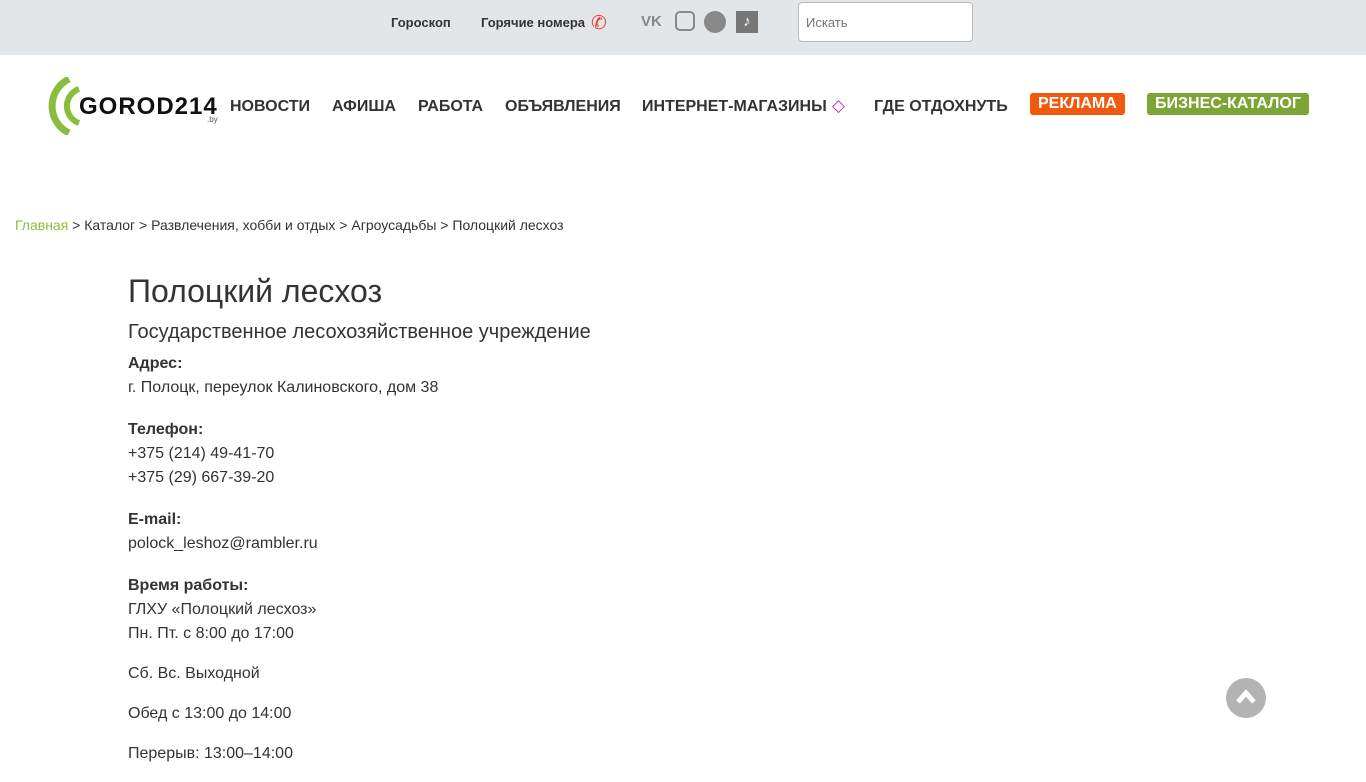 This screenshot has width=1366, height=782. Describe the element at coordinates (210, 713) in the screenshot. I see `hours-extra: Обед с 13:00 до 14:00` at that location.